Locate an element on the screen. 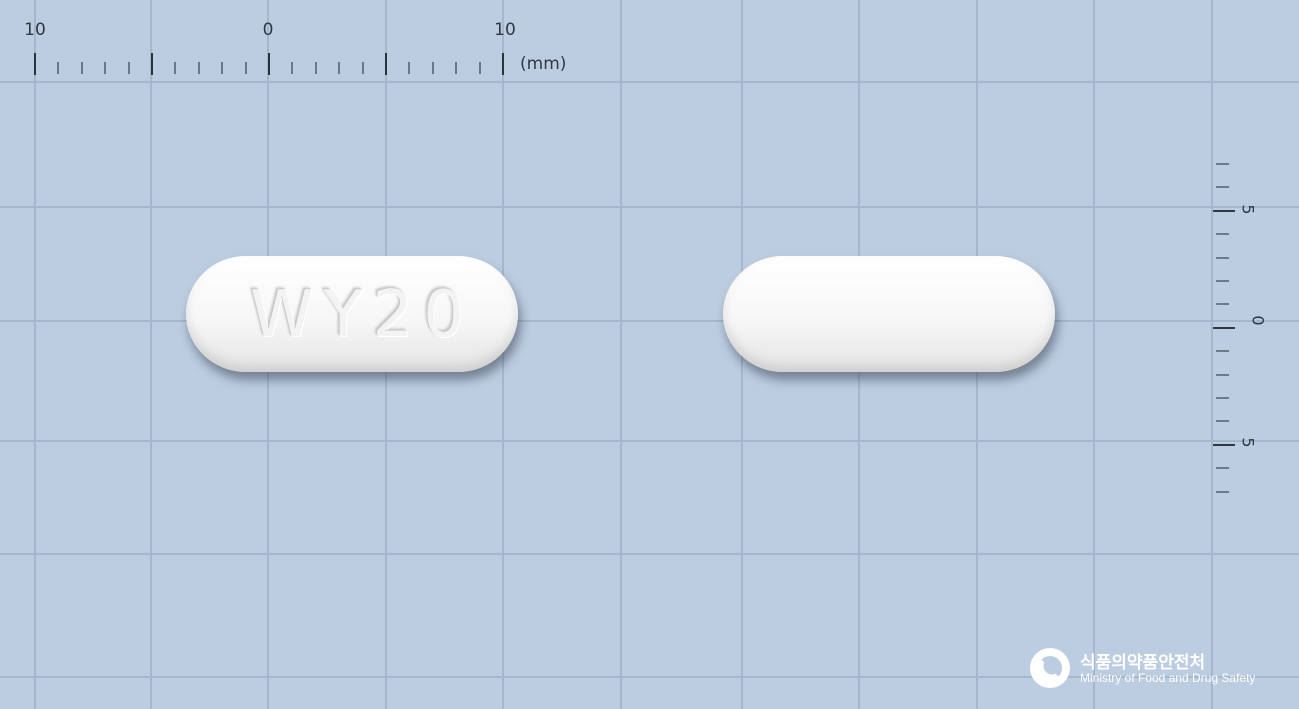 The height and width of the screenshot is (709, 1299). mfds-emblem-icon is located at coordinates (1050, 668).